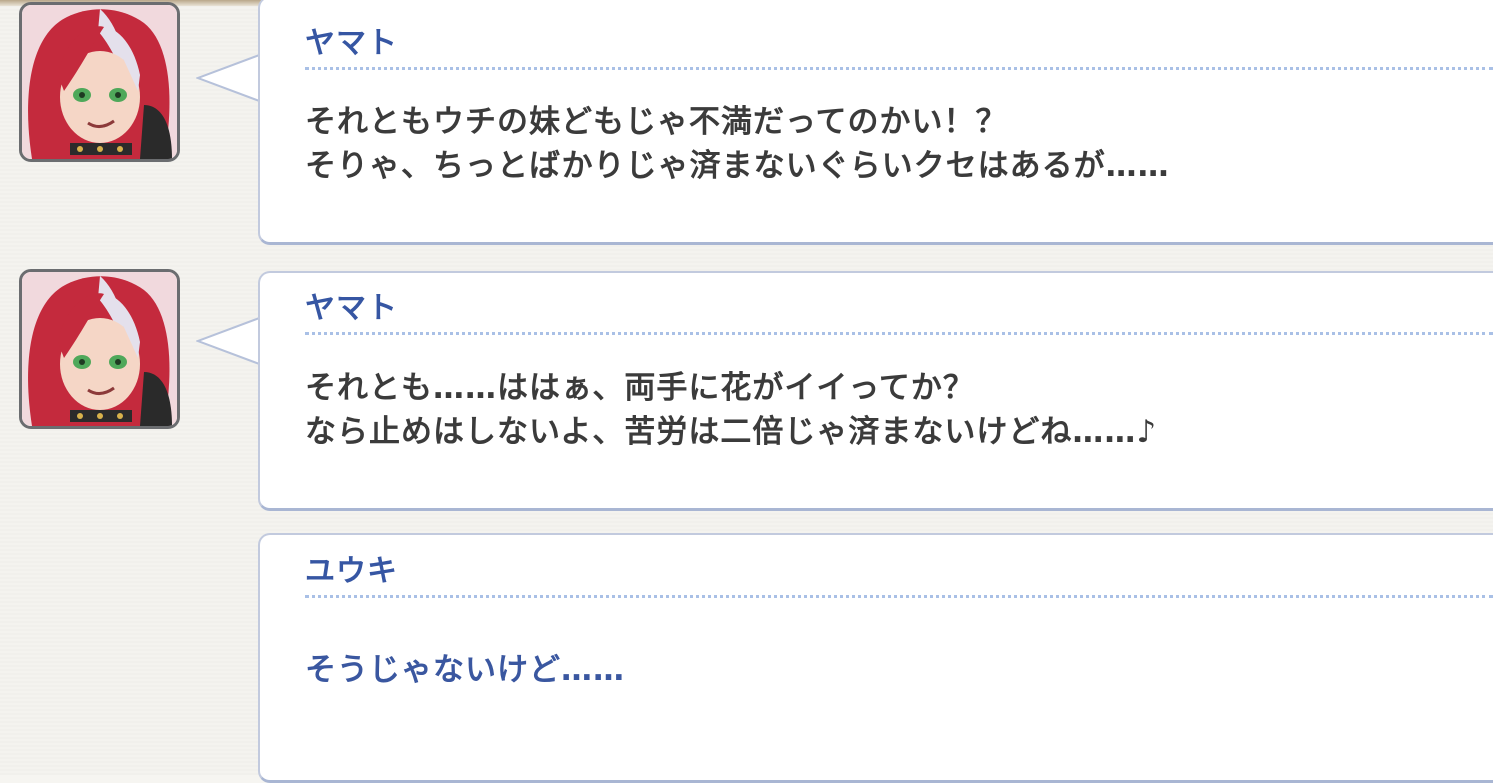  Describe the element at coordinates (351, 571) in the screenshot. I see `speaker-name: ユウキ` at that location.